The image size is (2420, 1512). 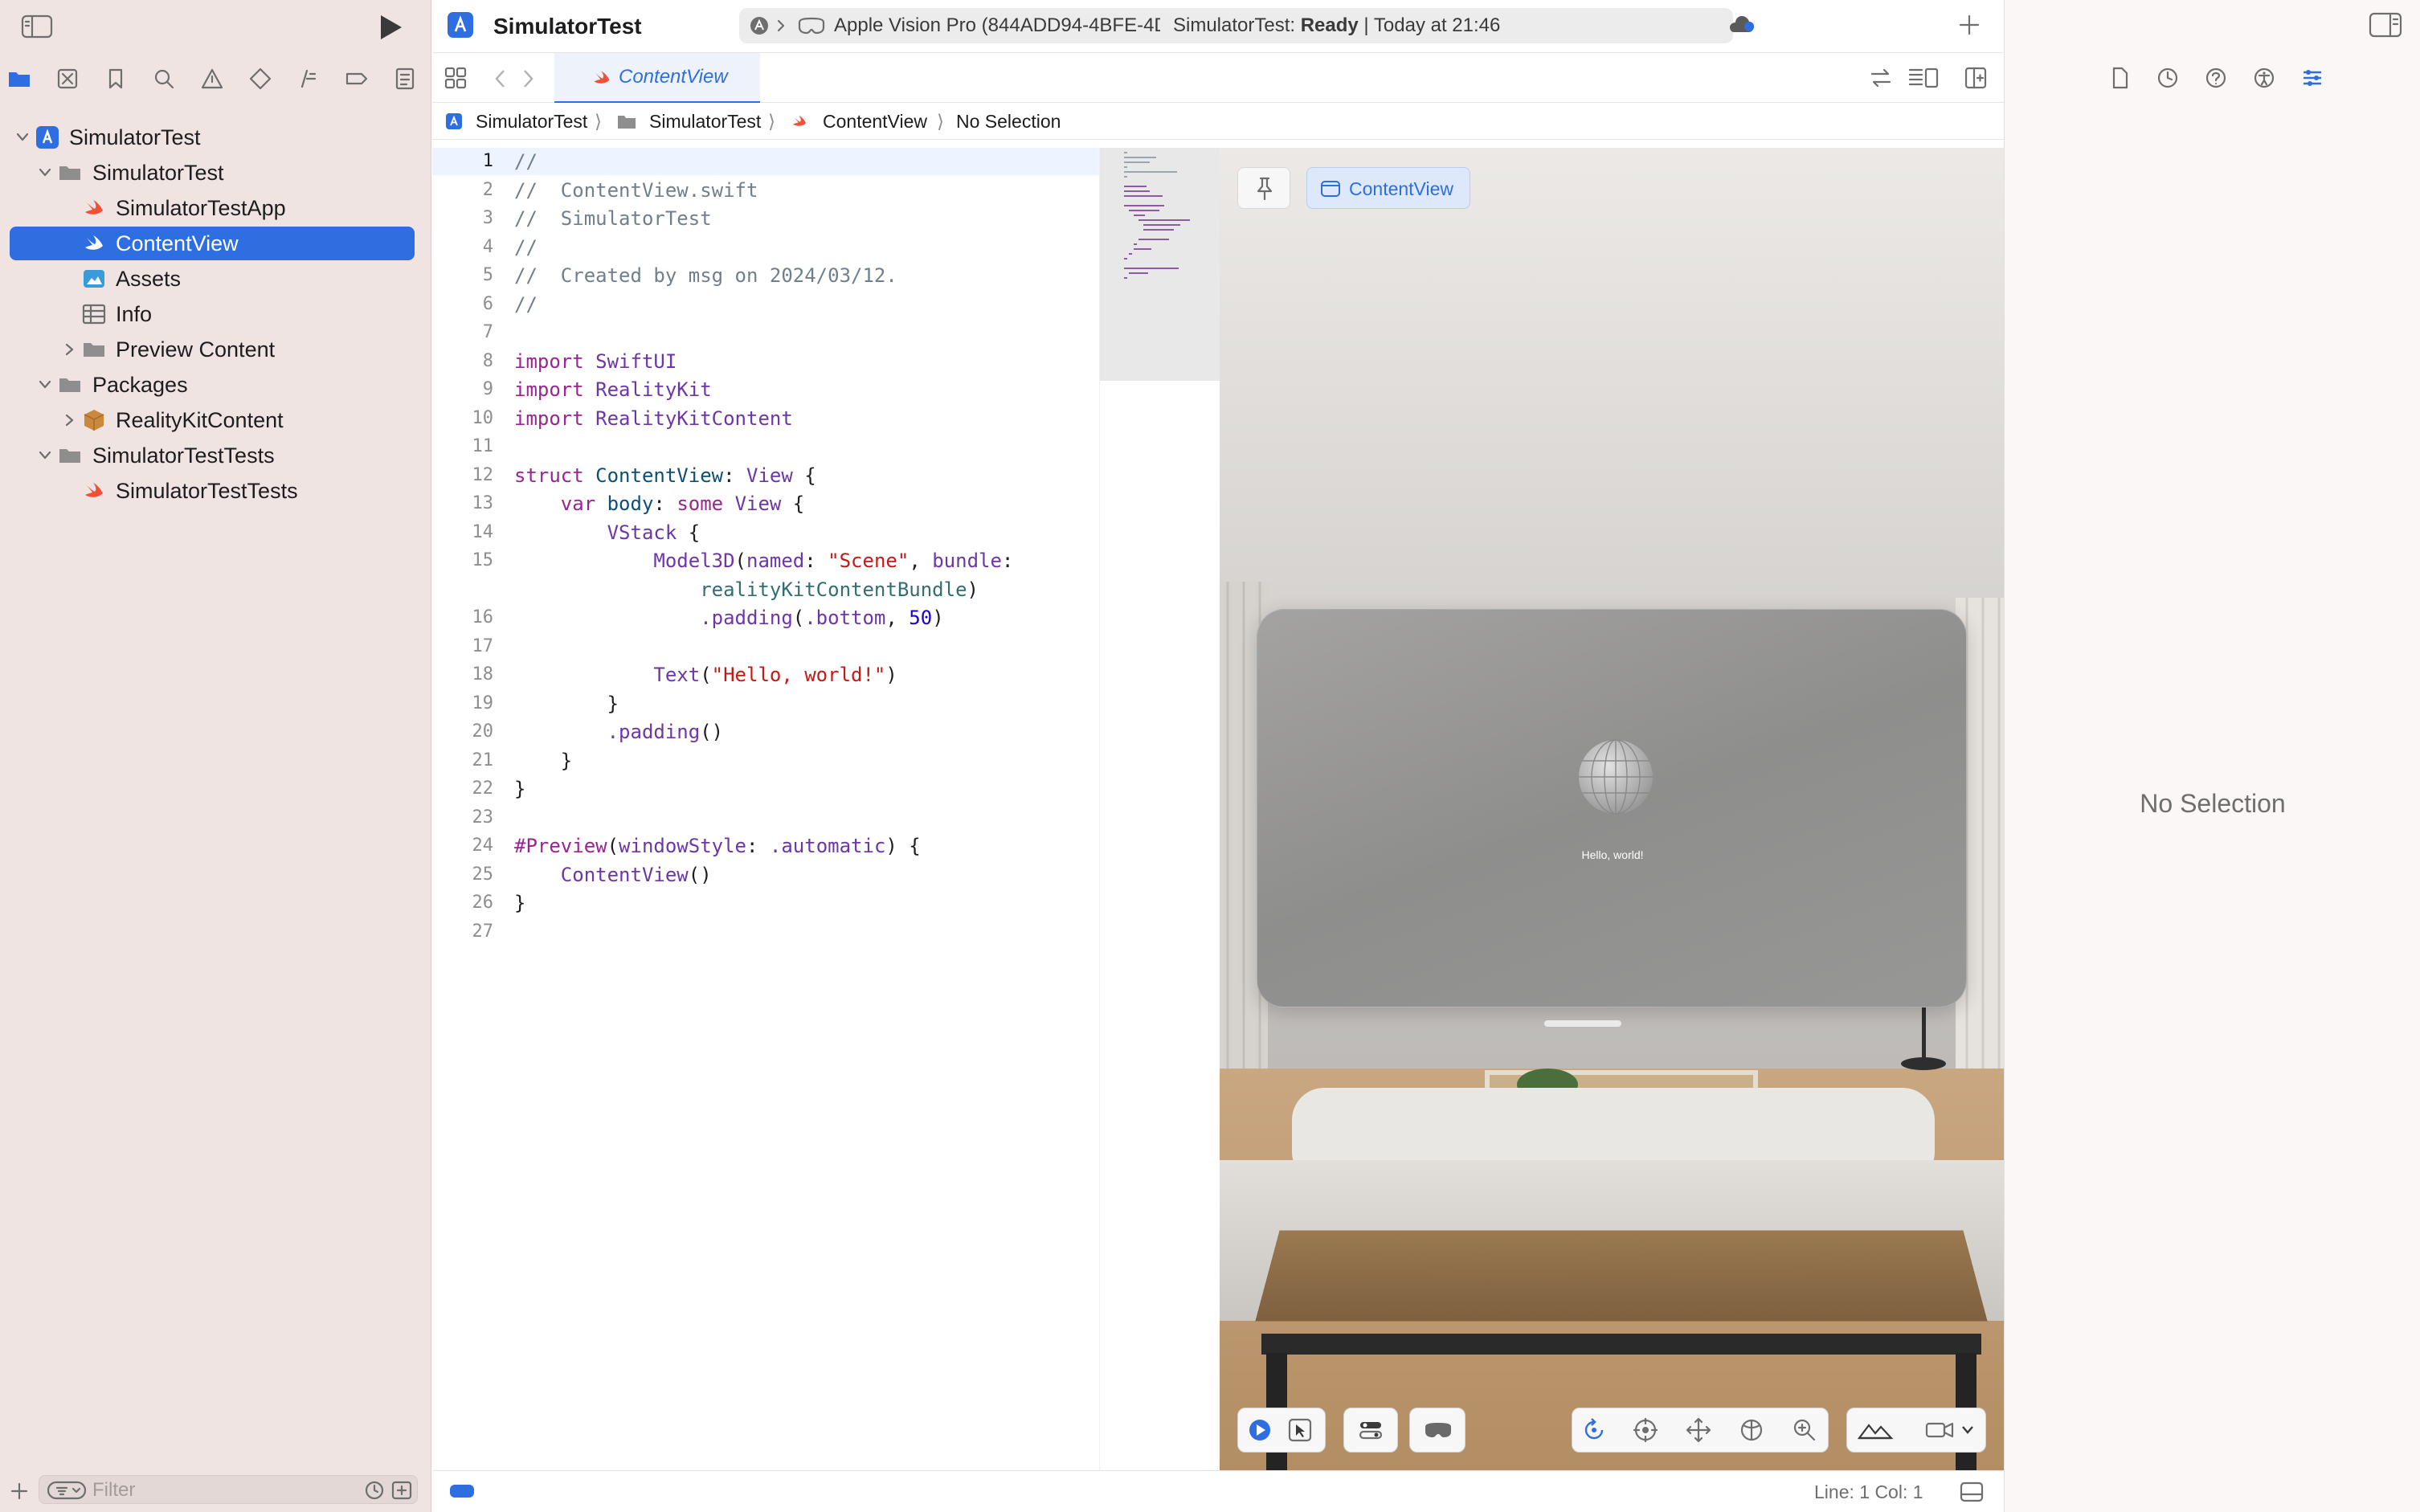 What do you see at coordinates (116, 79) in the screenshot?
I see `bookmark-navigator-icon` at bounding box center [116, 79].